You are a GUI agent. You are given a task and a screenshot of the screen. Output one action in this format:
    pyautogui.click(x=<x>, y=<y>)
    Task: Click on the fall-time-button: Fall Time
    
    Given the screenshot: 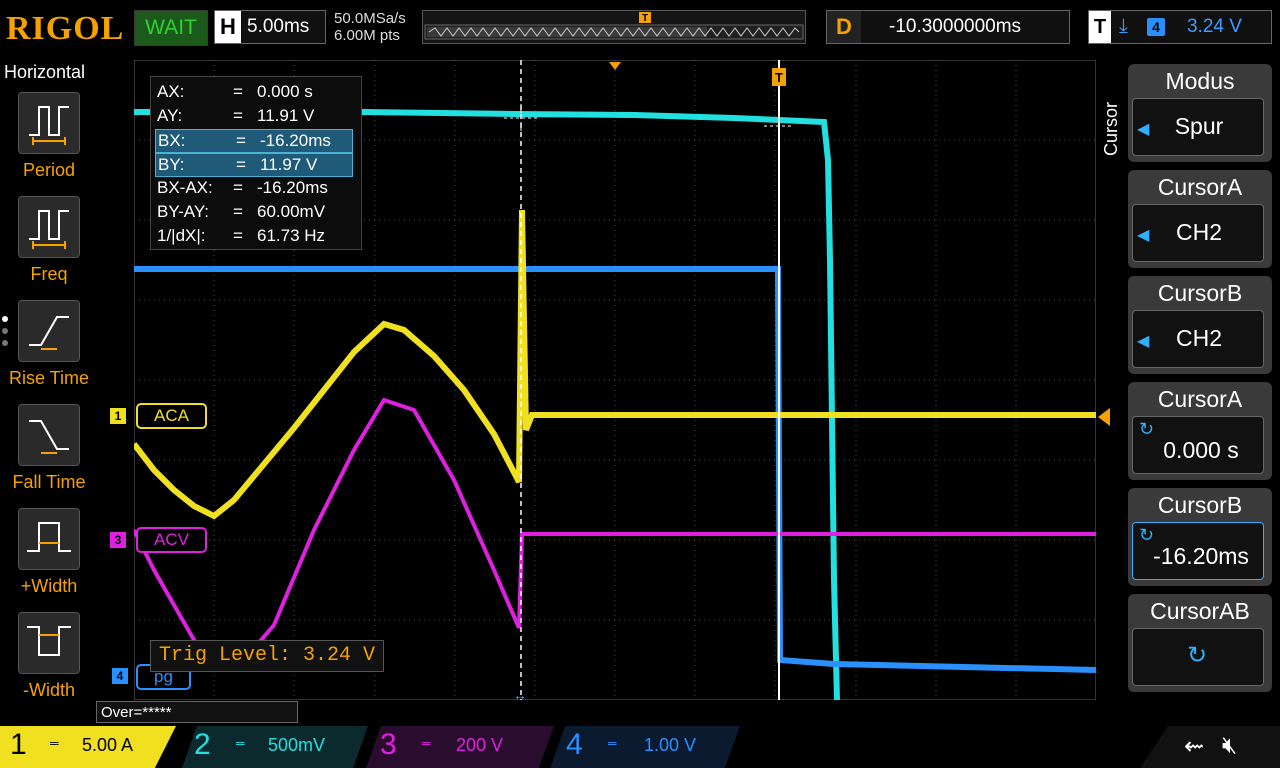 What is the action you would take?
    pyautogui.click(x=49, y=448)
    